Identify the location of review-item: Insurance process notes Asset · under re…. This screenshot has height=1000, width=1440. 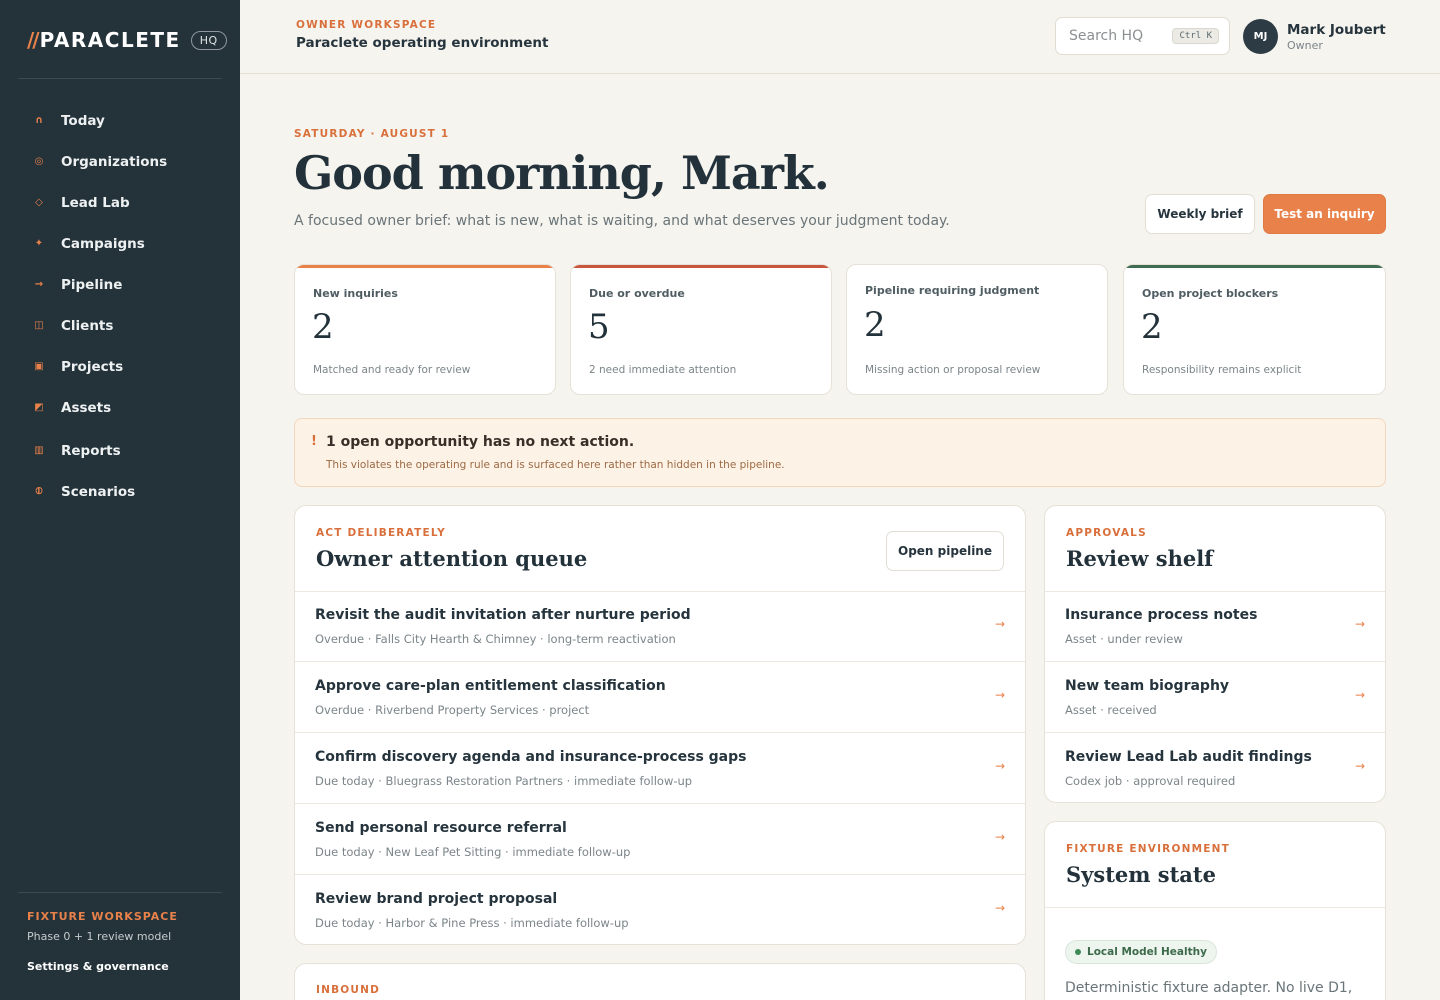
(1215, 626).